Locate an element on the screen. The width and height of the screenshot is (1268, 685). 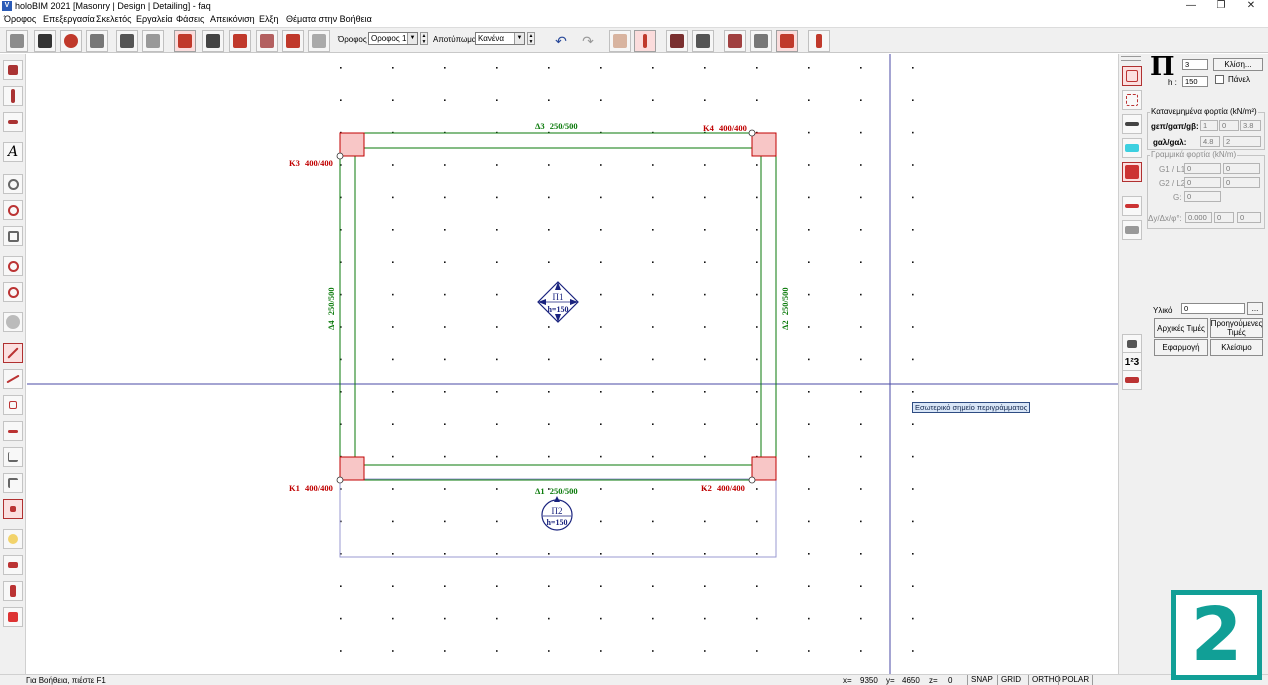
column-k3-anchor is located at coordinates (340, 156).